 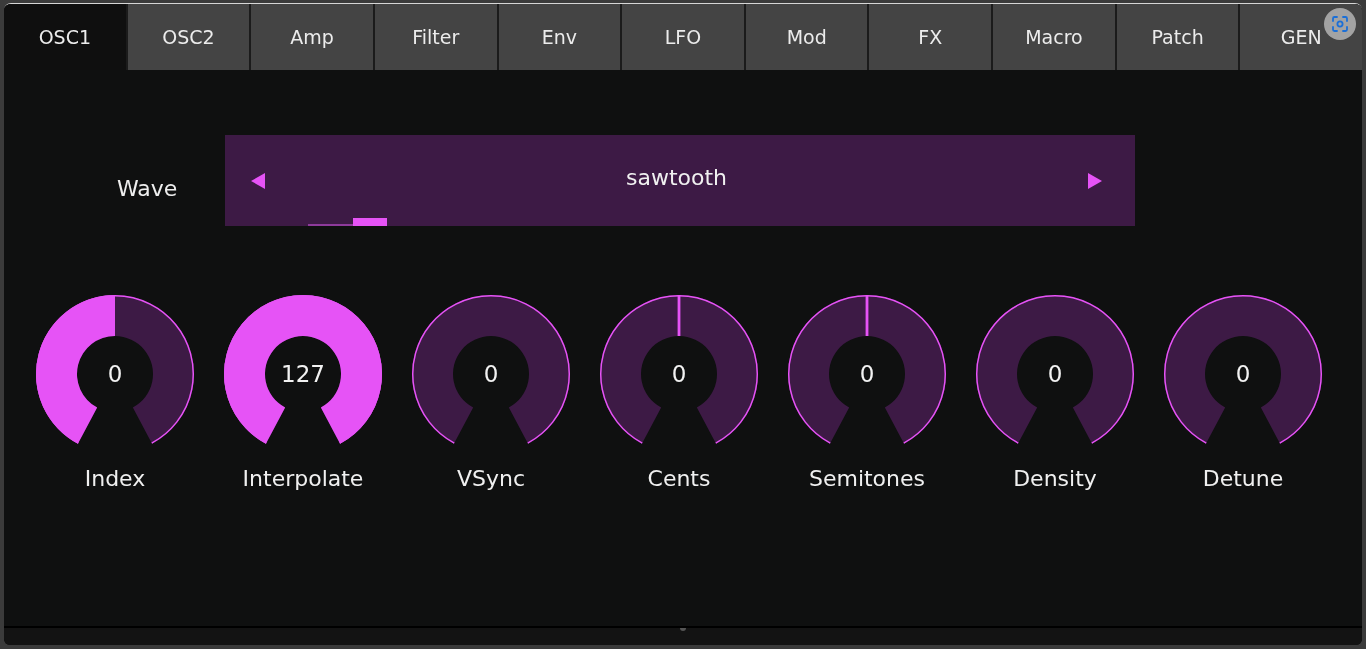 What do you see at coordinates (929, 37) in the screenshot?
I see `tab: FX` at bounding box center [929, 37].